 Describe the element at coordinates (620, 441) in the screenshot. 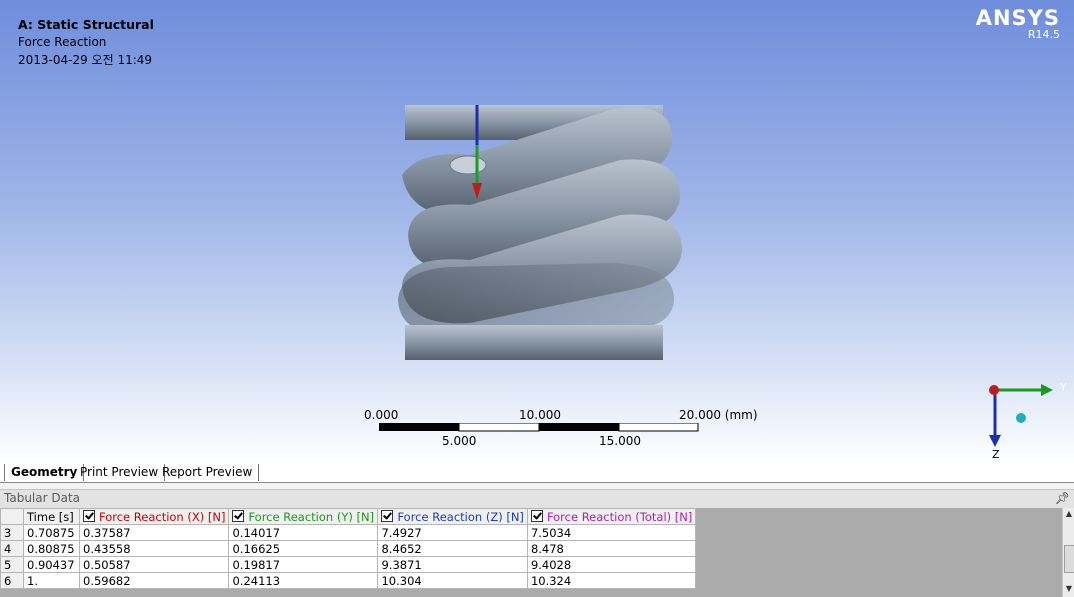

I see `scale-label-15: 15.000` at that location.